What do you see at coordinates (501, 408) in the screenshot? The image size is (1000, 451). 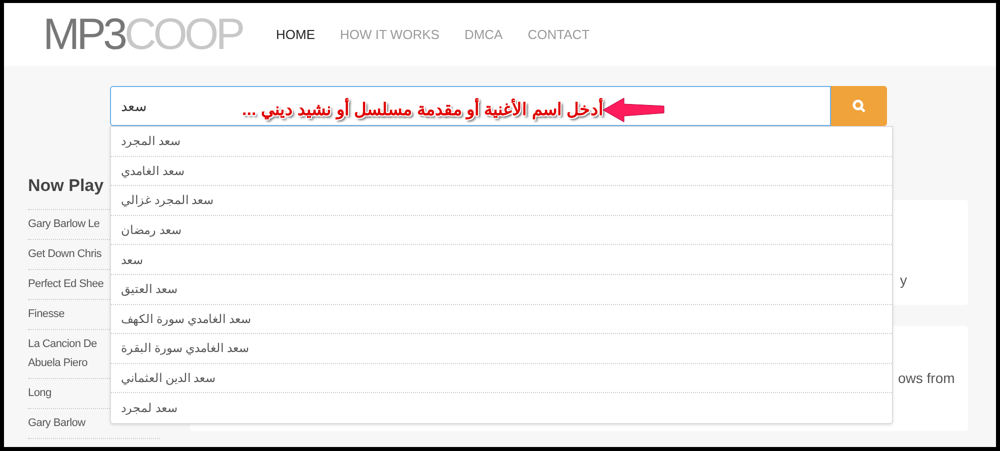 I see `suggestion-item: سعد لمجرد` at bounding box center [501, 408].